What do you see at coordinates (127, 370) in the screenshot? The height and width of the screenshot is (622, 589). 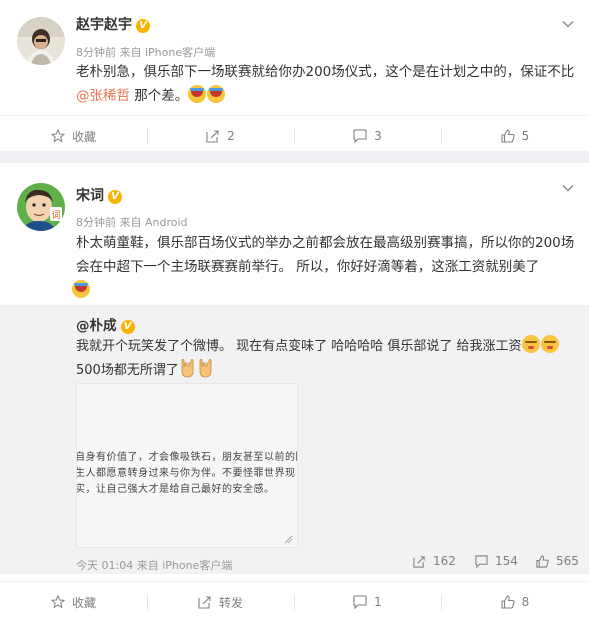 I see `repost-text-part: 500场都无所谓了` at bounding box center [127, 370].